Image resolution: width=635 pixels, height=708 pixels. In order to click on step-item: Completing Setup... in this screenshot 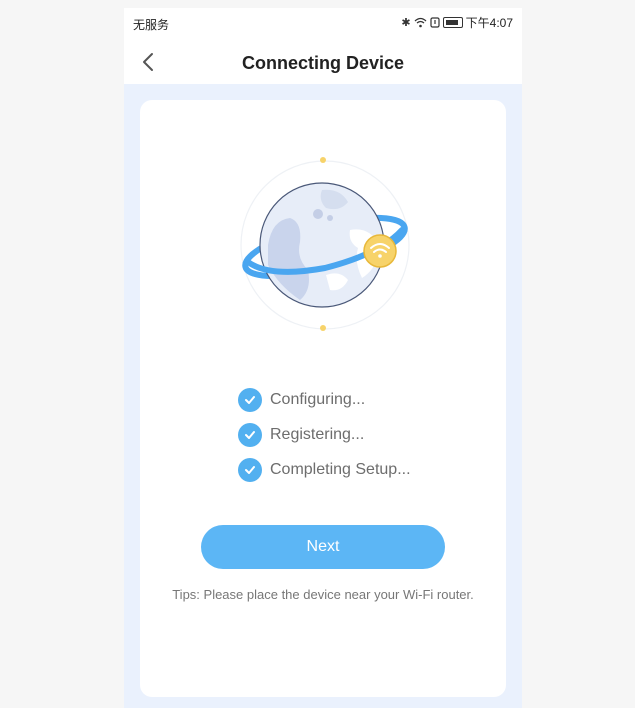, I will do `click(324, 469)`.